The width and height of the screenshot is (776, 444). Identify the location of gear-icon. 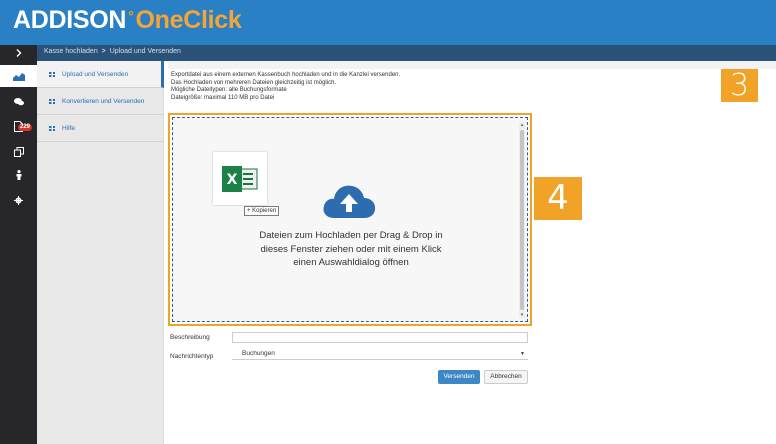
(18, 200).